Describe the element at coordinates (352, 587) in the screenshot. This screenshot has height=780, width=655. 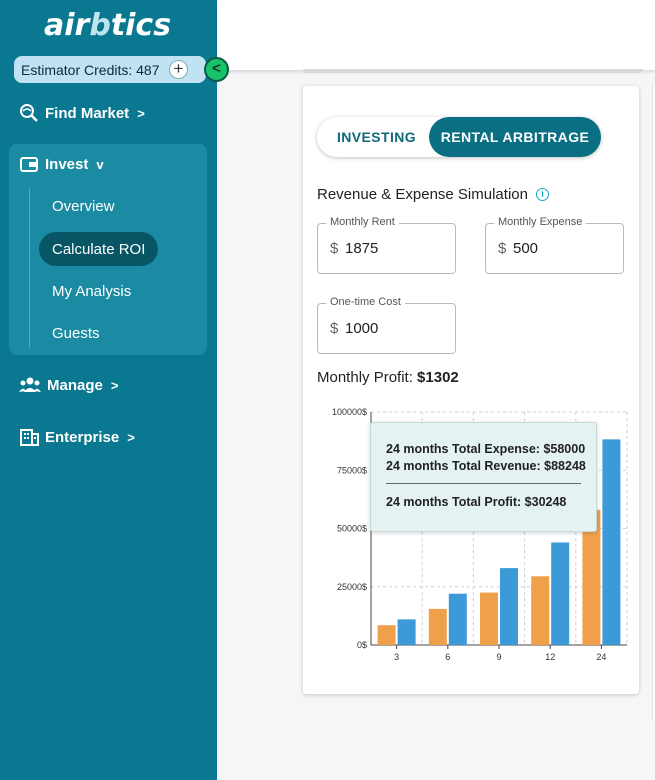
I see `y-tick-label: 25000$` at that location.